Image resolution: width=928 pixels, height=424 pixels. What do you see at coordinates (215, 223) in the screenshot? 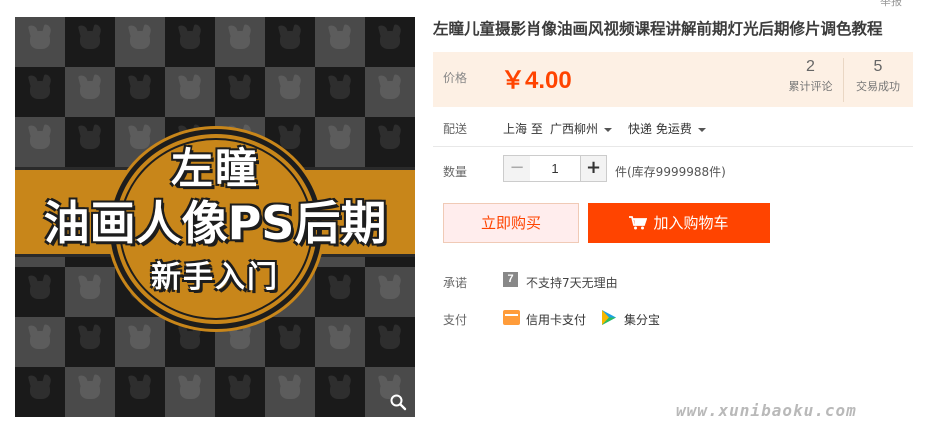
I see `image-title-line2: 油画人像PS后期` at bounding box center [215, 223].